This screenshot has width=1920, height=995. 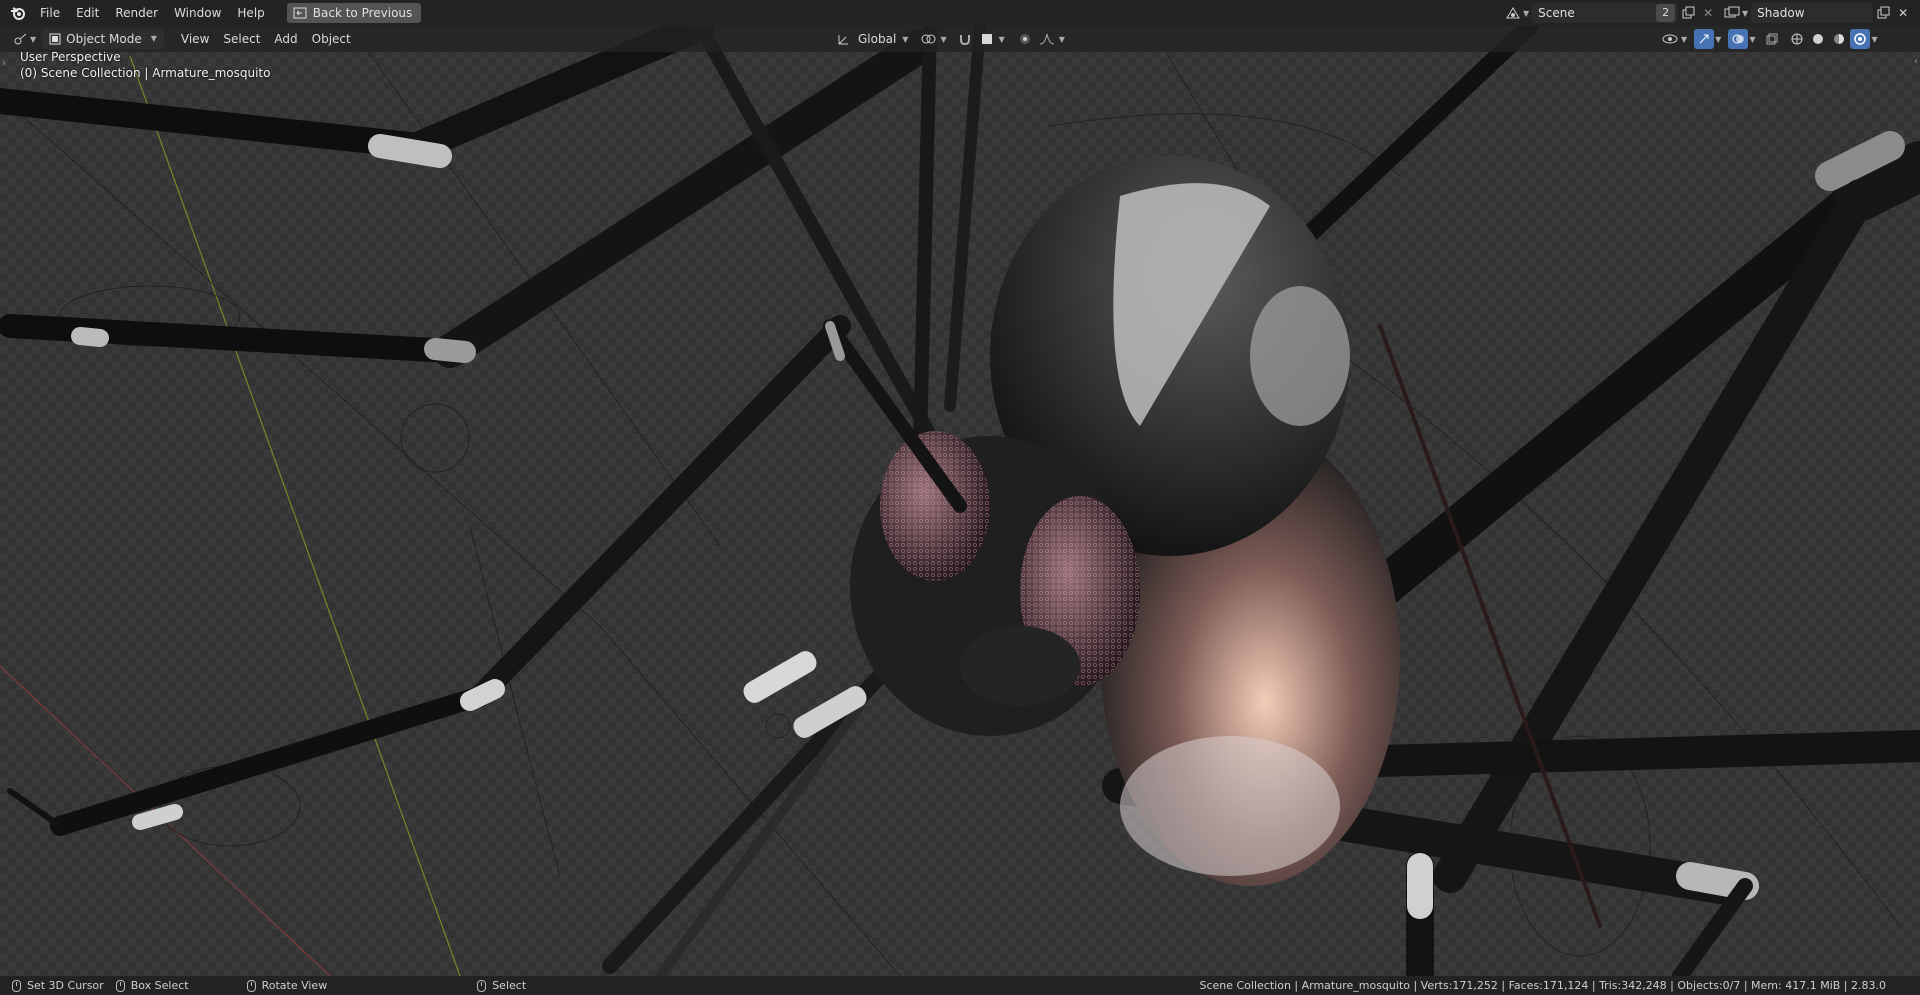 What do you see at coordinates (195, 39) in the screenshot?
I see `menu-view: View` at bounding box center [195, 39].